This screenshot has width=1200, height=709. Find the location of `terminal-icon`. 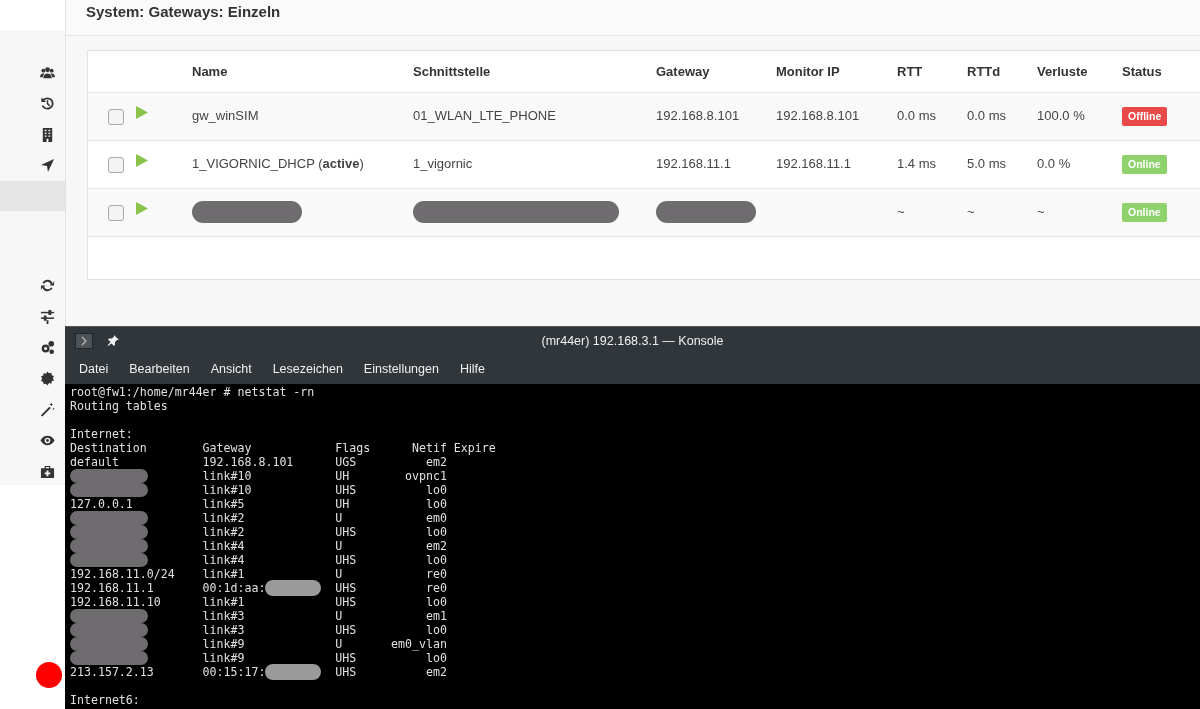

terminal-icon is located at coordinates (84, 341).